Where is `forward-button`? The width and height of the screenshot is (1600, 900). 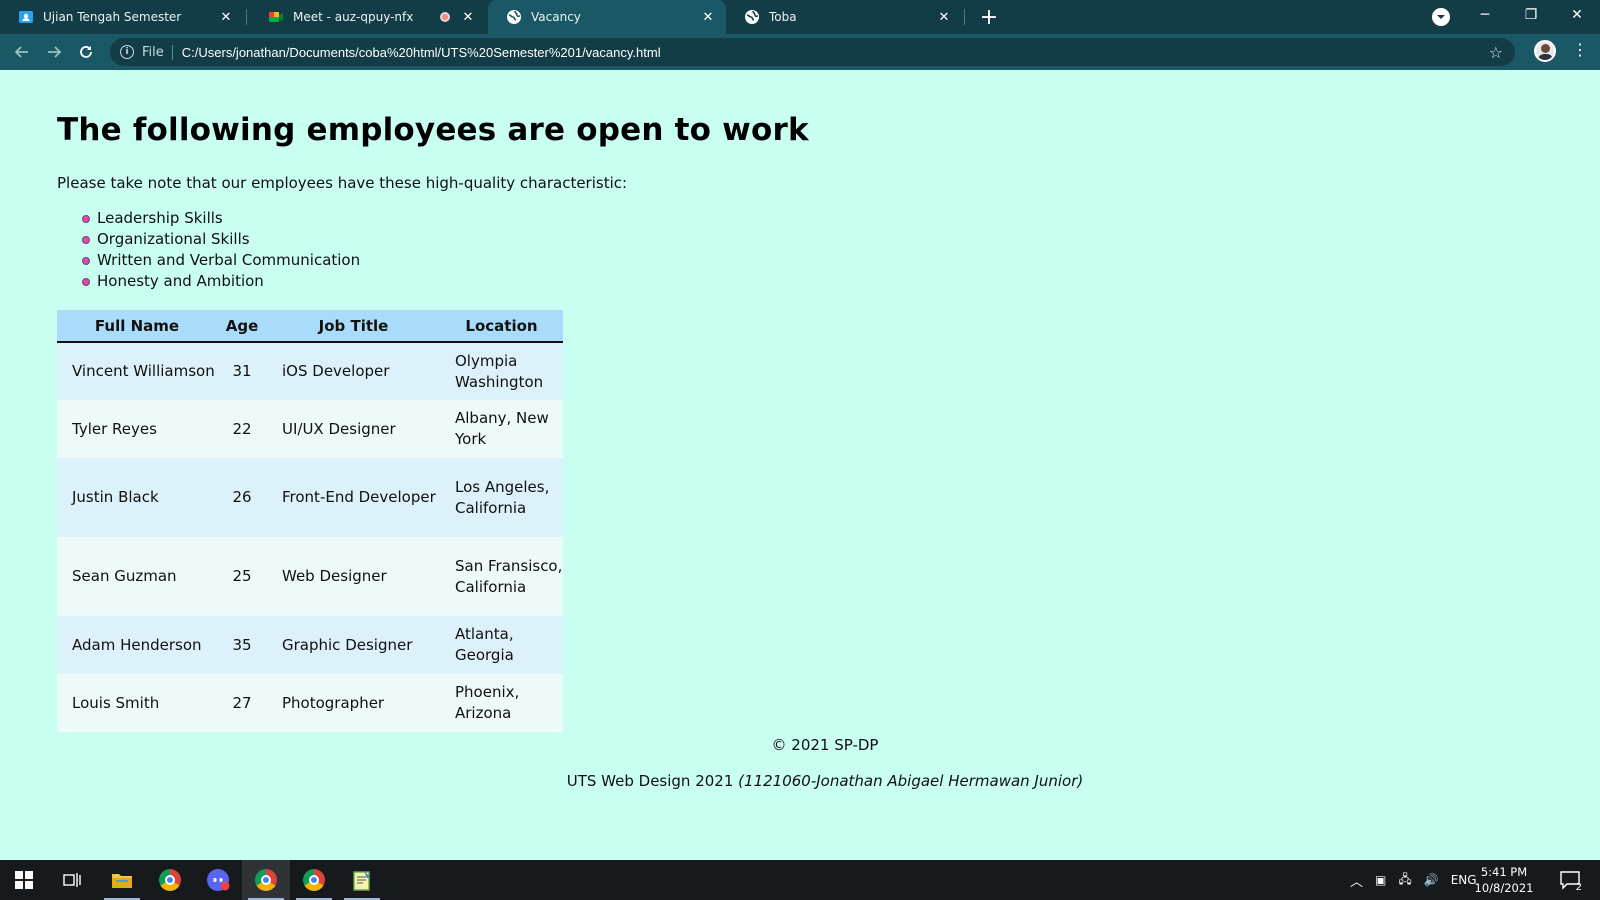 forward-button is located at coordinates (54, 52).